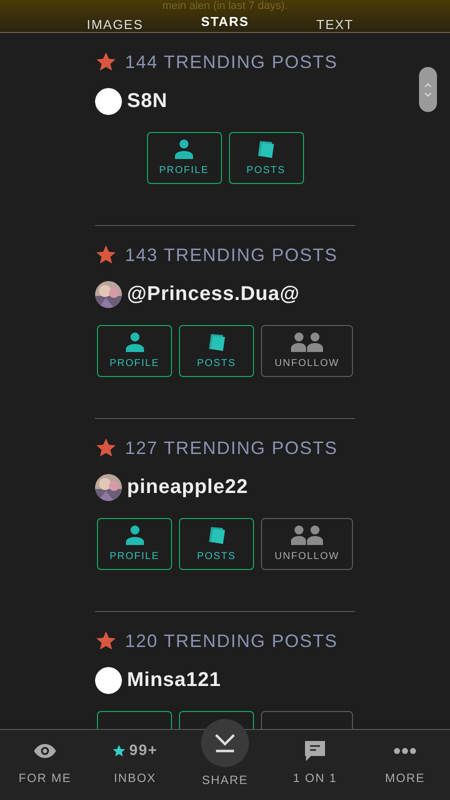 The height and width of the screenshot is (800, 450). Describe the element at coordinates (213, 294) in the screenshot. I see `username: @Princess.Dua@` at that location.